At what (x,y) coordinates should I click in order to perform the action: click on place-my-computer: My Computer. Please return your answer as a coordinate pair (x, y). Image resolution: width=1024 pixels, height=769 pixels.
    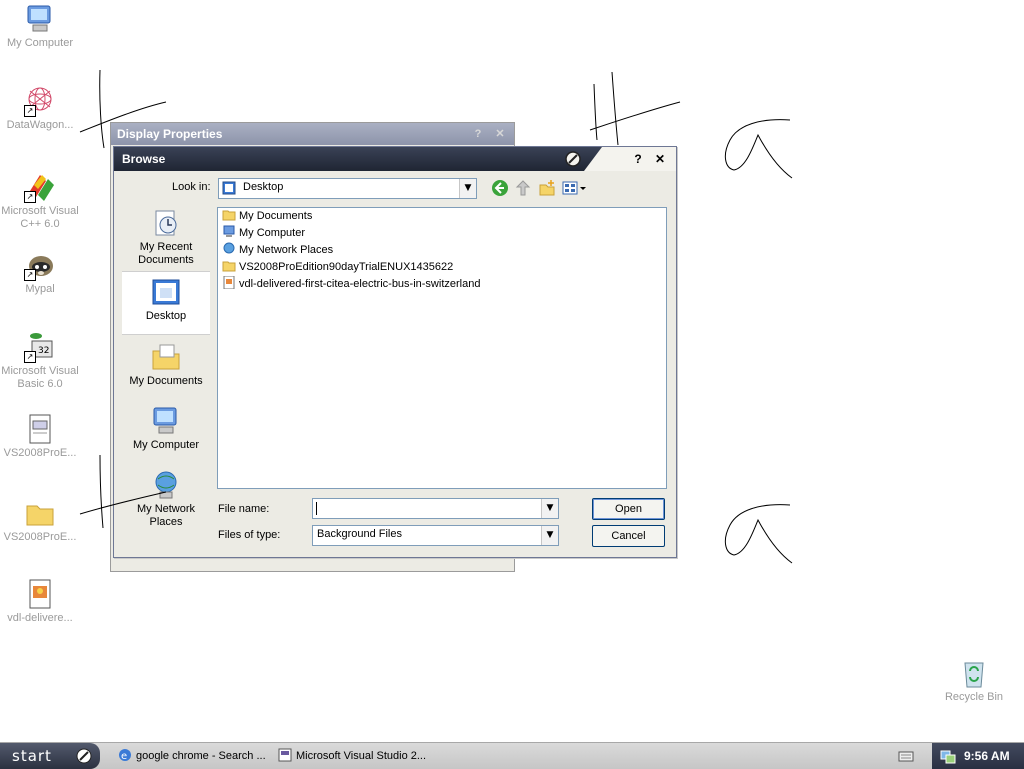
    Looking at the image, I should click on (166, 434).